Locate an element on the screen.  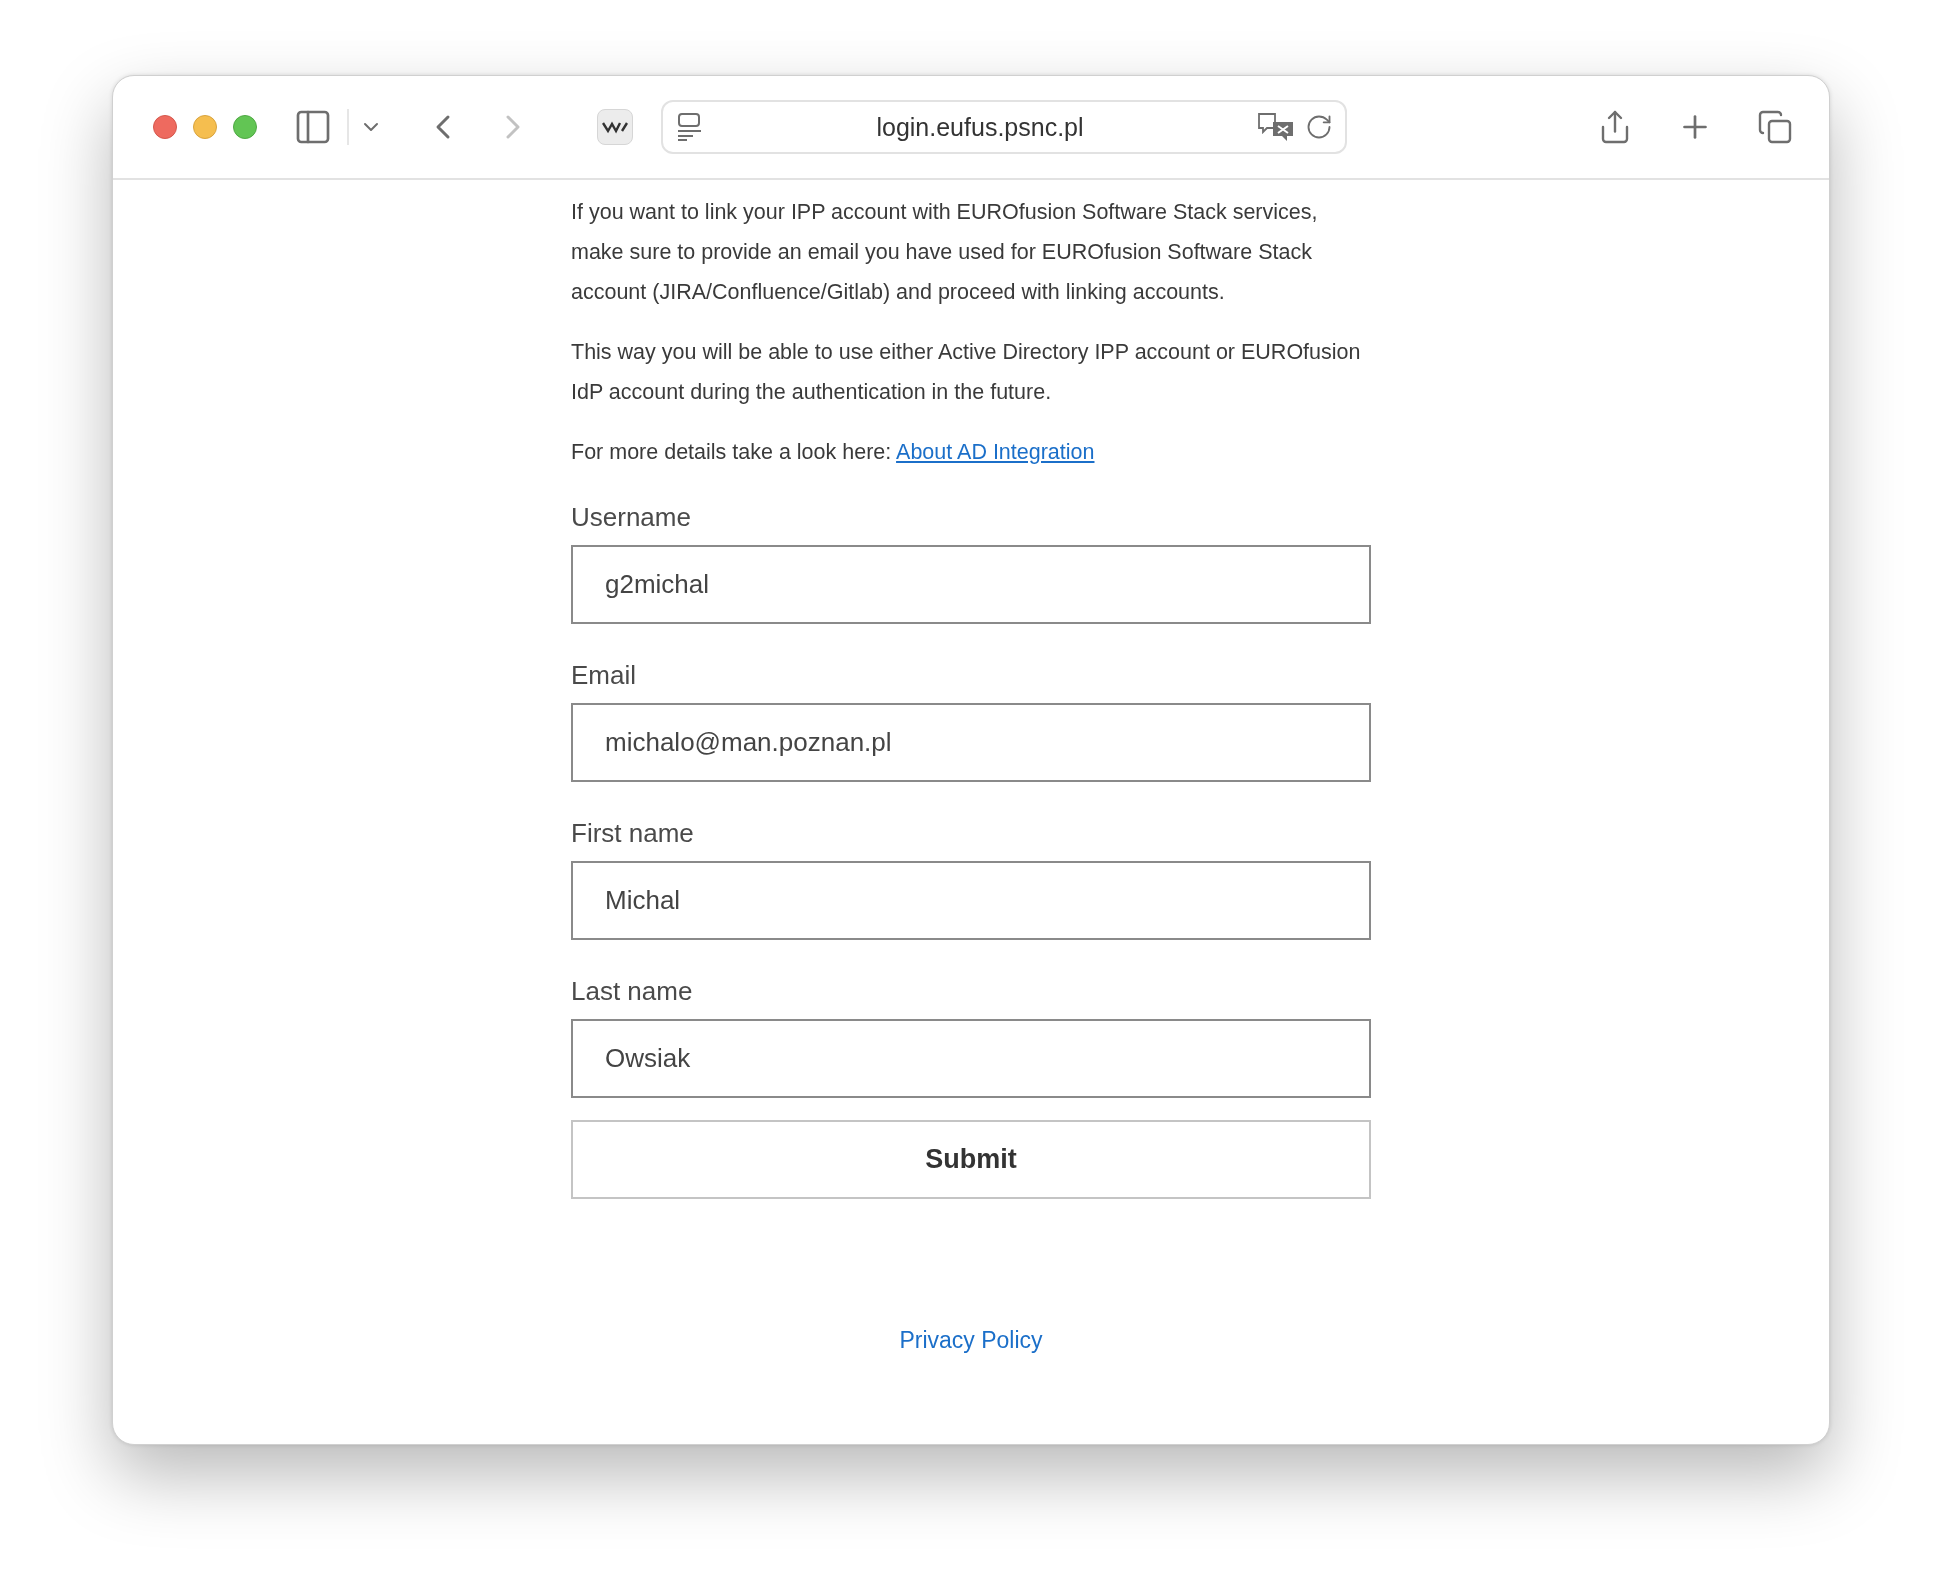
maximize-button is located at coordinates (245, 127).